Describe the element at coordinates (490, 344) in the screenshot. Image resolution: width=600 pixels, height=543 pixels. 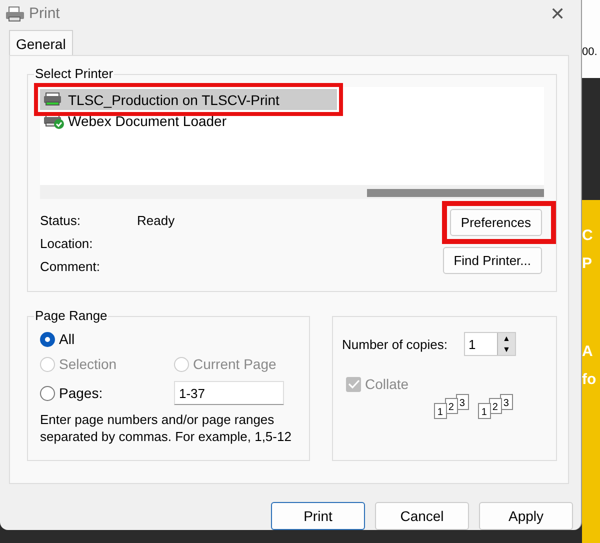
I see `copies-spinner: 1 ▲ ▼` at that location.